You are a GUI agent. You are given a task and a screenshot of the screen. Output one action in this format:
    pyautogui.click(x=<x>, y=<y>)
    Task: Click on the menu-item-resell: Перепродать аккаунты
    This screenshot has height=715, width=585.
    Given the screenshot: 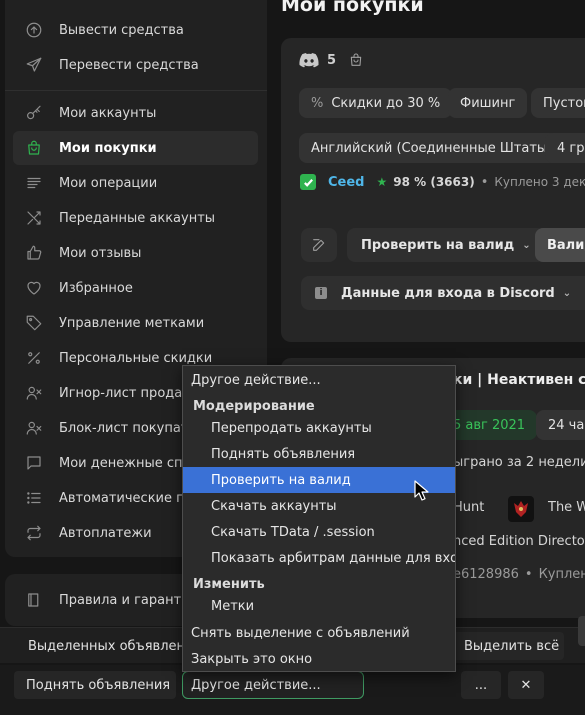 What is the action you would take?
    pyautogui.click(x=319, y=428)
    